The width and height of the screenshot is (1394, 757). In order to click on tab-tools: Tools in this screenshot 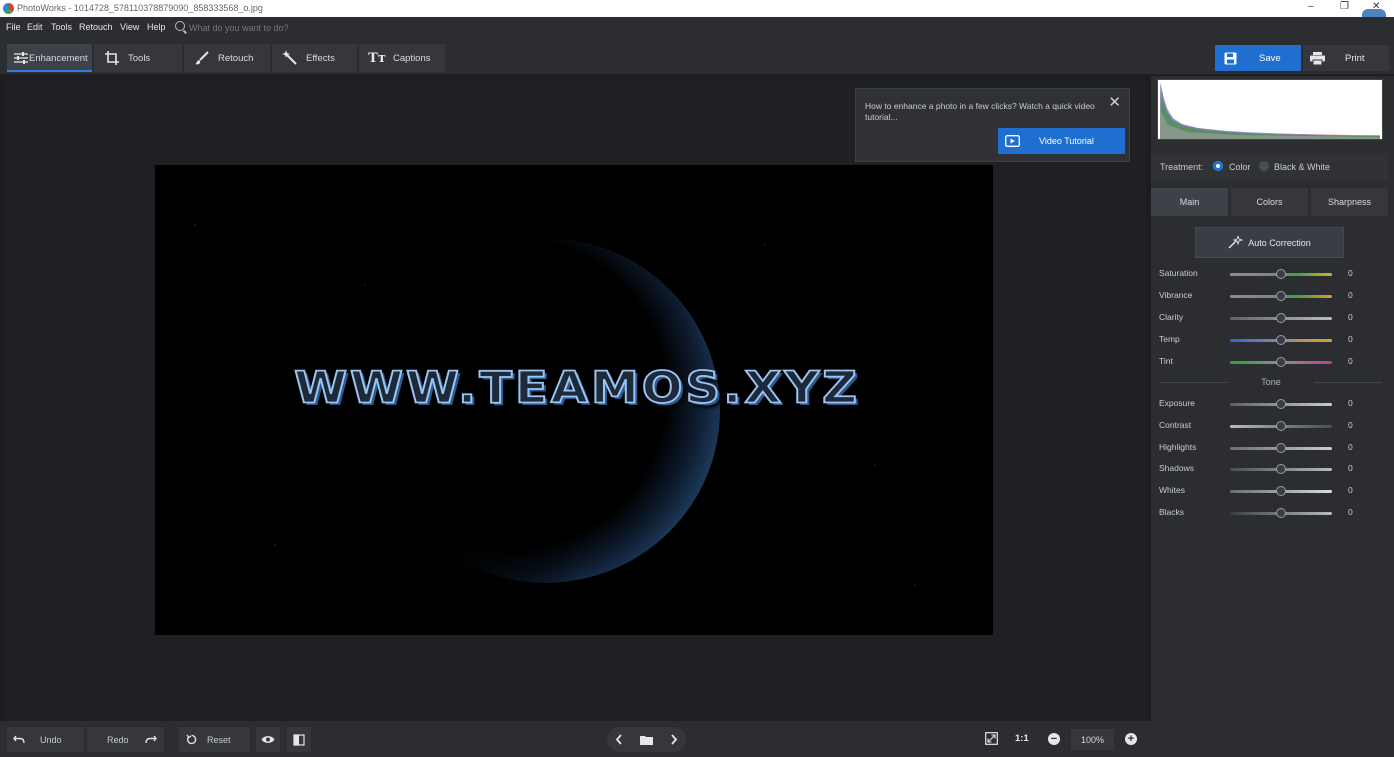, I will do `click(138, 58)`.